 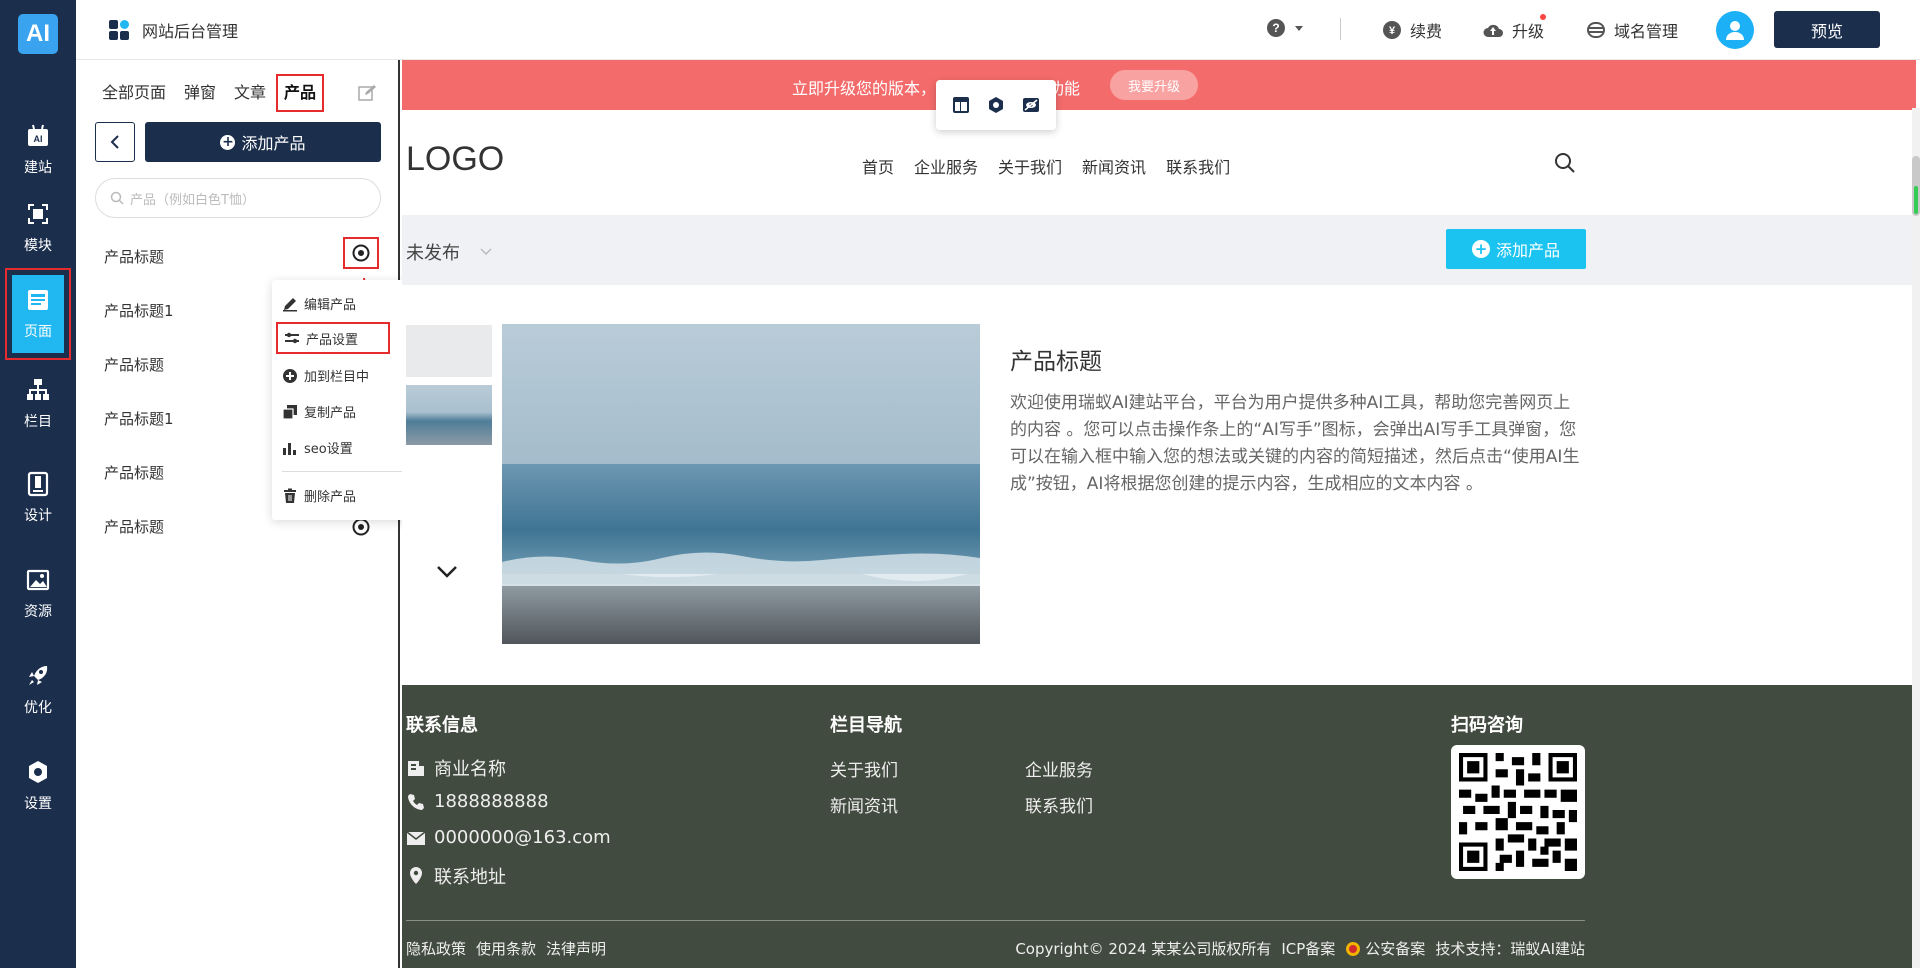 I want to click on rail-label: 资源, so click(x=38, y=612).